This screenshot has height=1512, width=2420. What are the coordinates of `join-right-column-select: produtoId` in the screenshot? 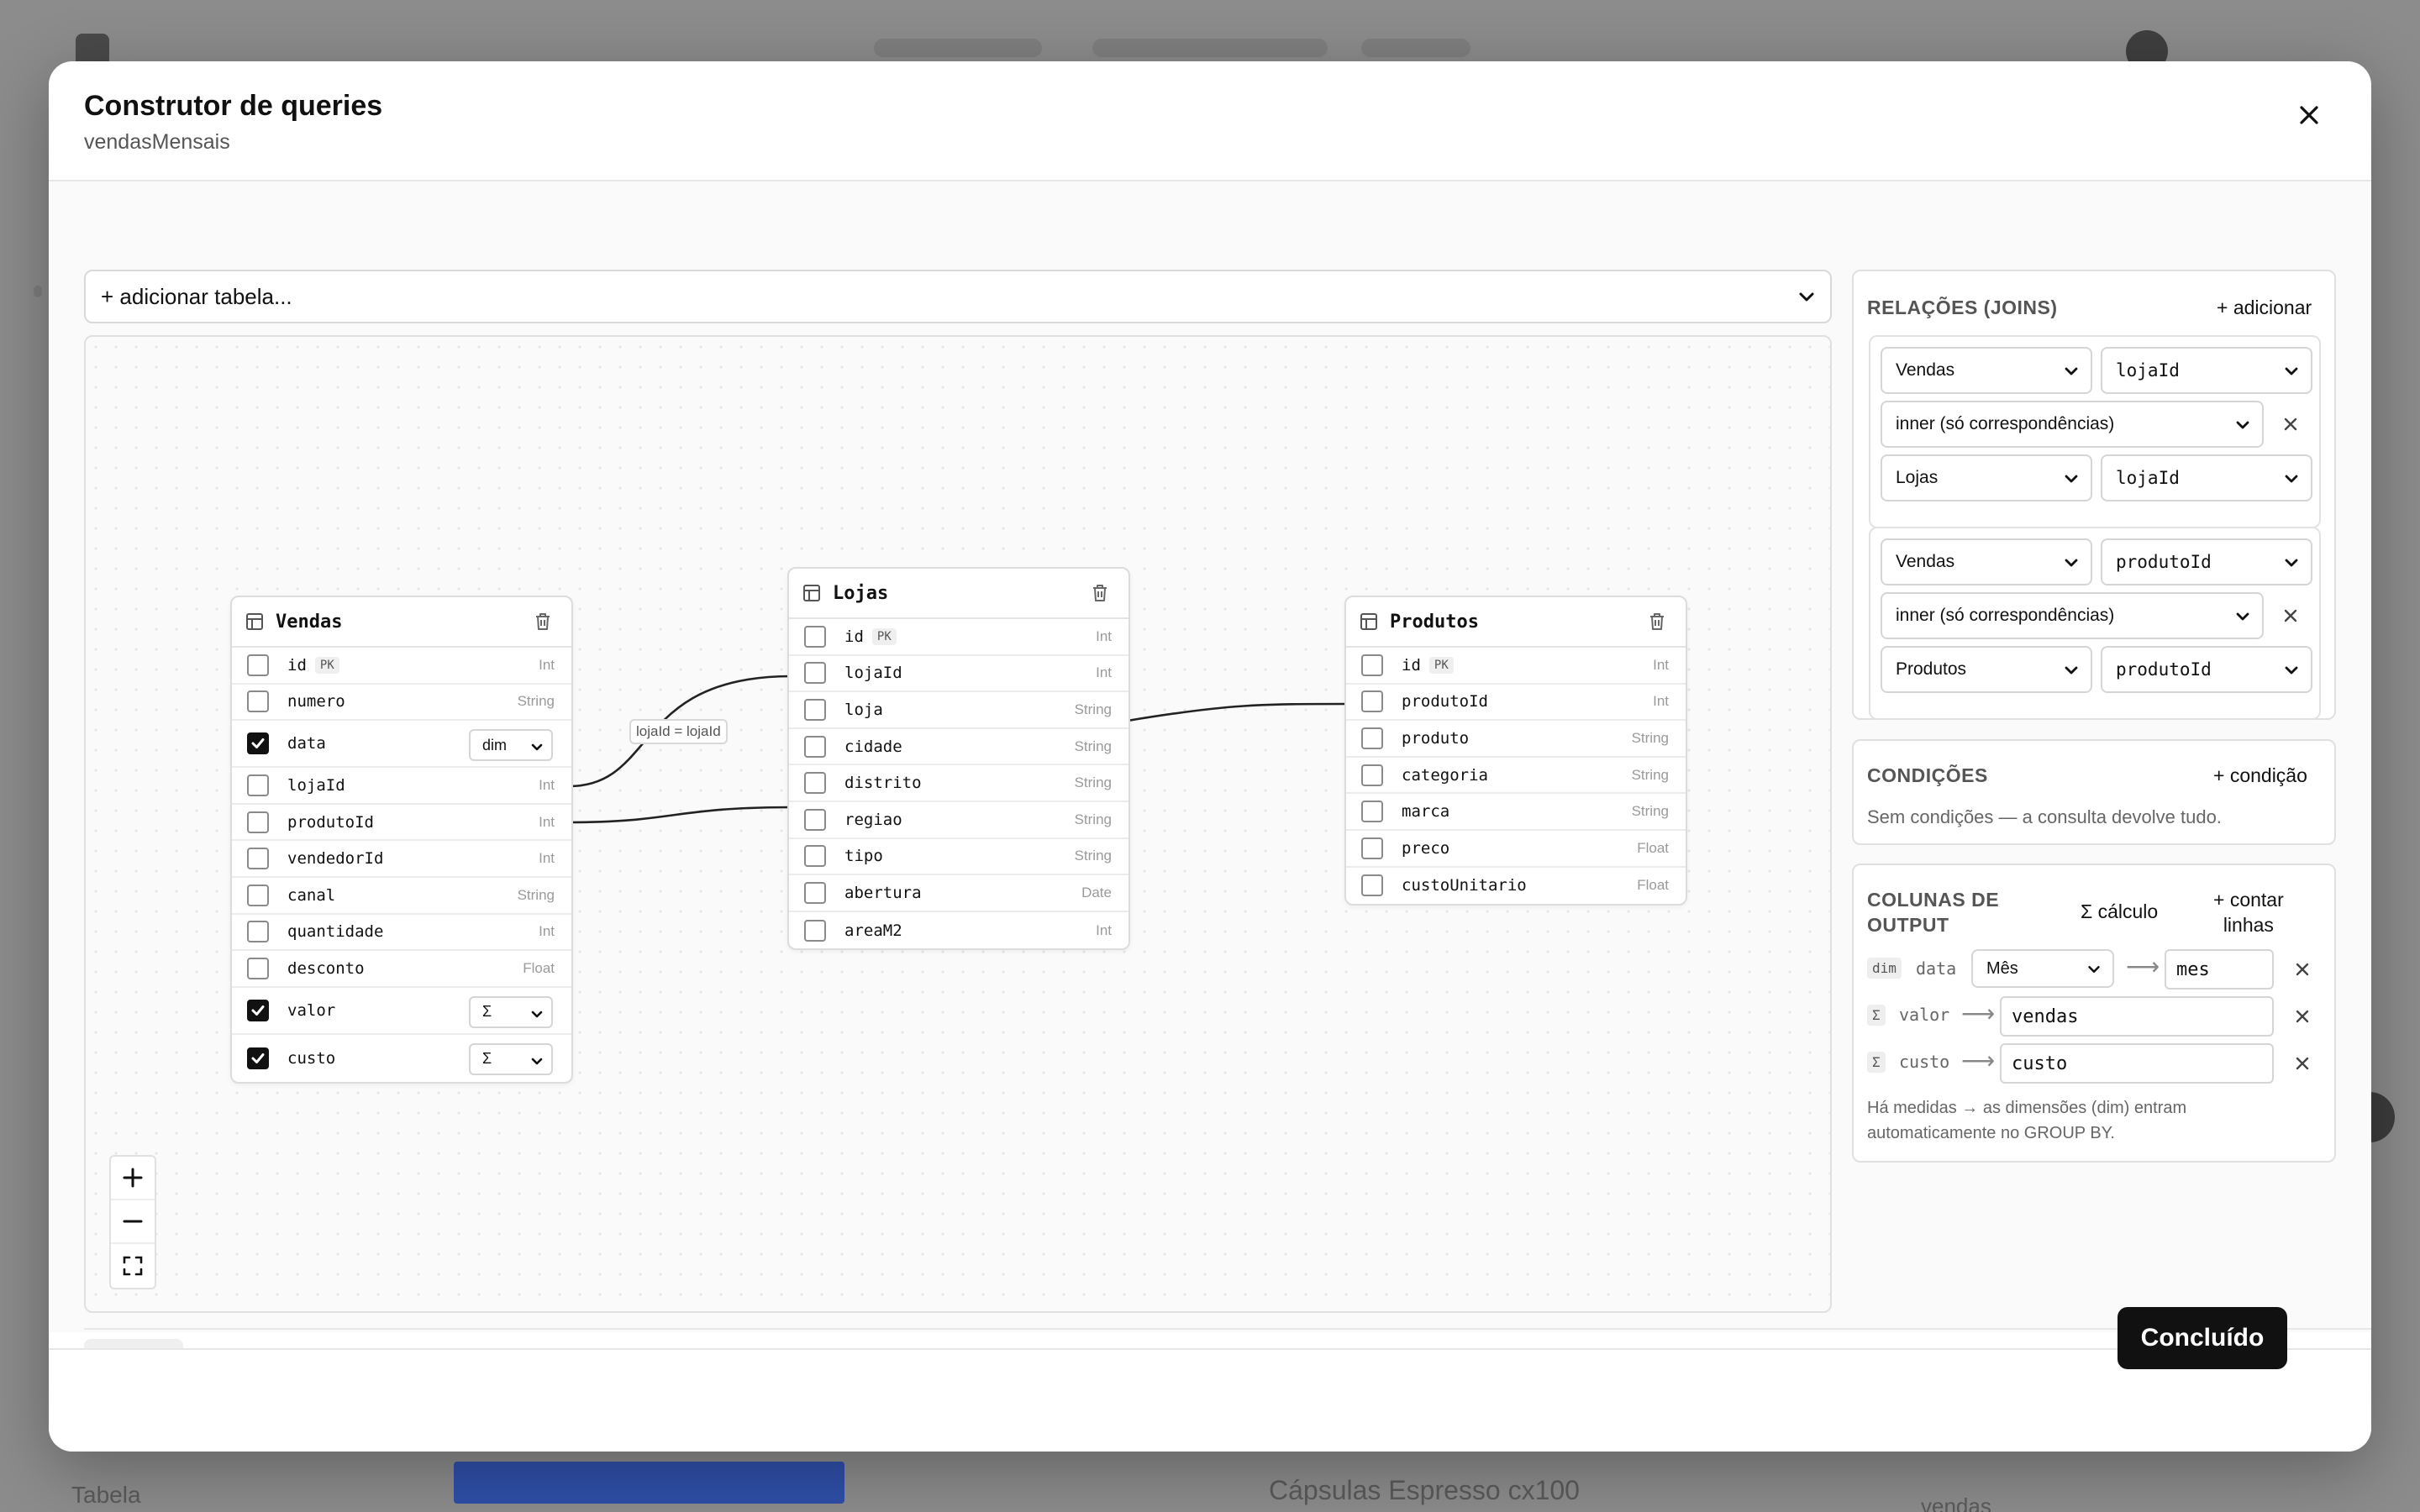 It's located at (2207, 669).